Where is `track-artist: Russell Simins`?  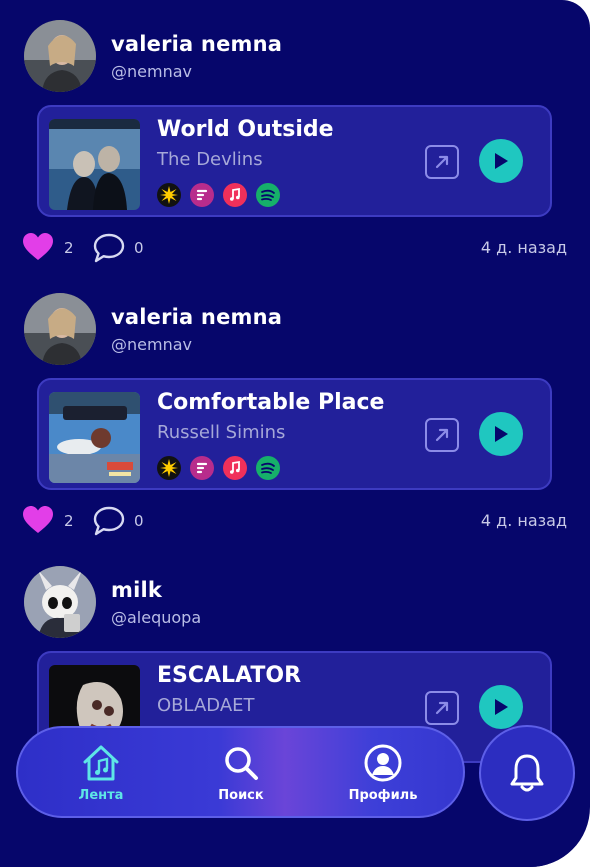
track-artist: Russell Simins is located at coordinates (221, 432).